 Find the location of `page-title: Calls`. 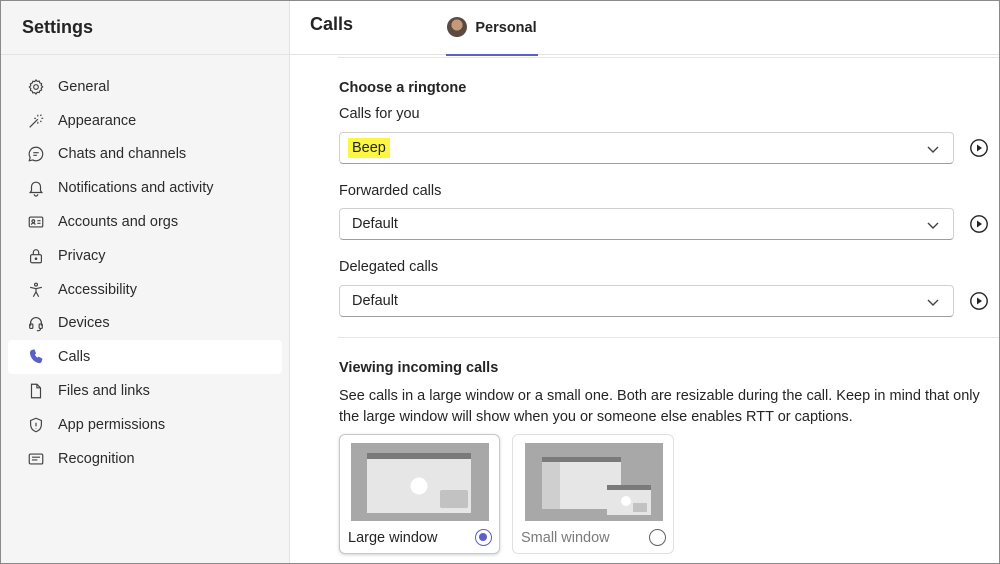

page-title: Calls is located at coordinates (332, 24).